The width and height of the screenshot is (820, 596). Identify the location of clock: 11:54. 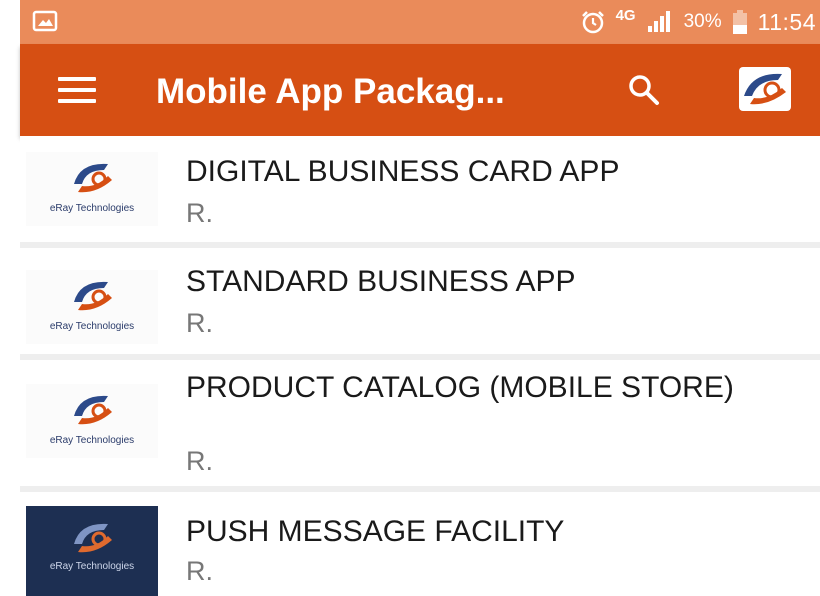
(786, 21).